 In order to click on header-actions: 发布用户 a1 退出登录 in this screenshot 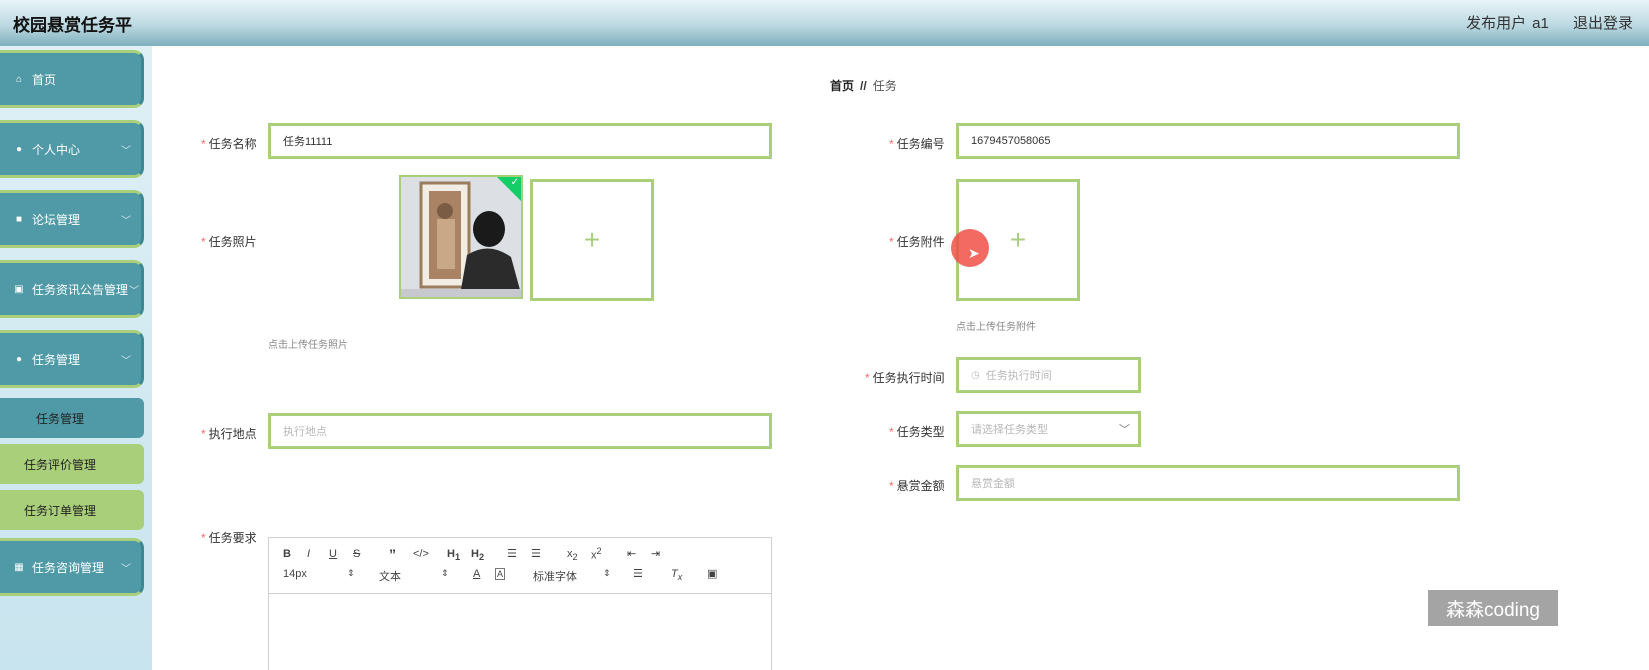, I will do `click(1539, 22)`.